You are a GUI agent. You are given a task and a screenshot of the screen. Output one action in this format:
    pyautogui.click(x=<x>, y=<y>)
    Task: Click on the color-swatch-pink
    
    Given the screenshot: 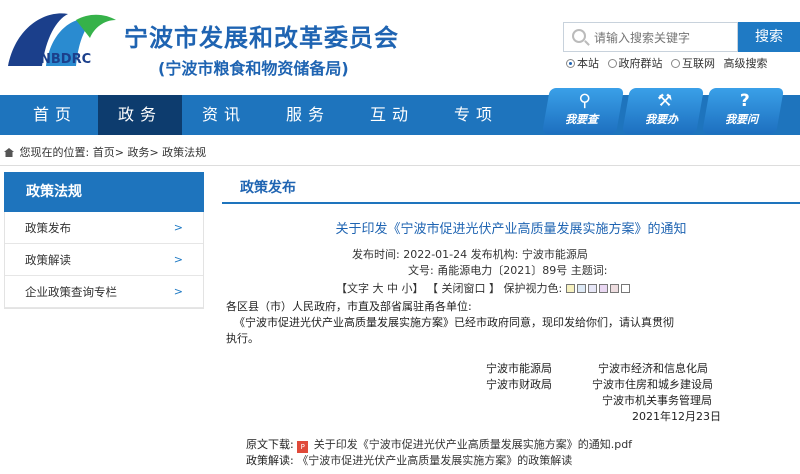 What is the action you would take?
    pyautogui.click(x=614, y=288)
    